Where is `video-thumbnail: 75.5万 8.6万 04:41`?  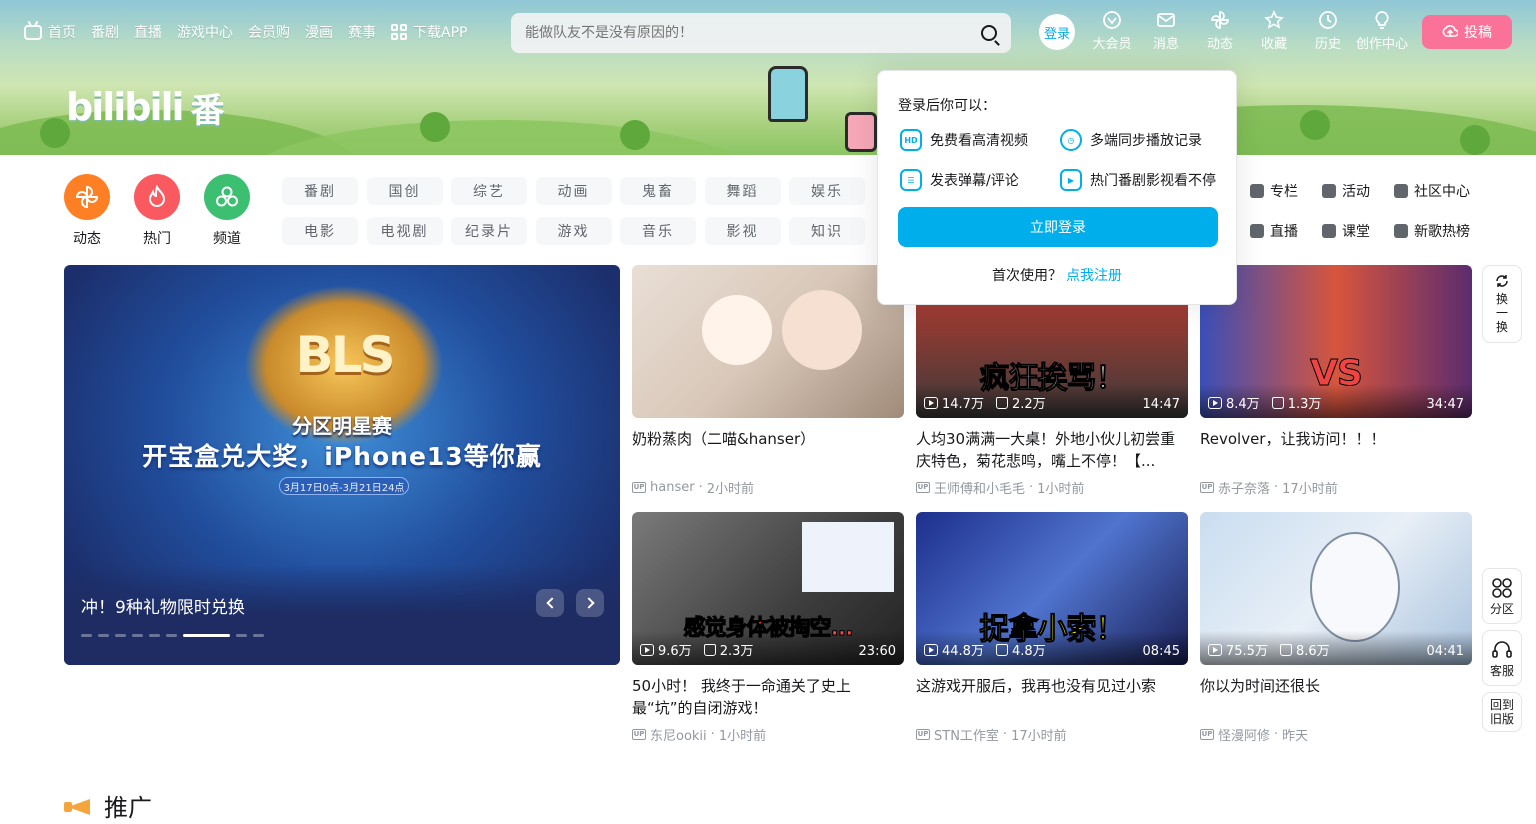
video-thumbnail: 75.5万 8.6万 04:41 is located at coordinates (1336, 588).